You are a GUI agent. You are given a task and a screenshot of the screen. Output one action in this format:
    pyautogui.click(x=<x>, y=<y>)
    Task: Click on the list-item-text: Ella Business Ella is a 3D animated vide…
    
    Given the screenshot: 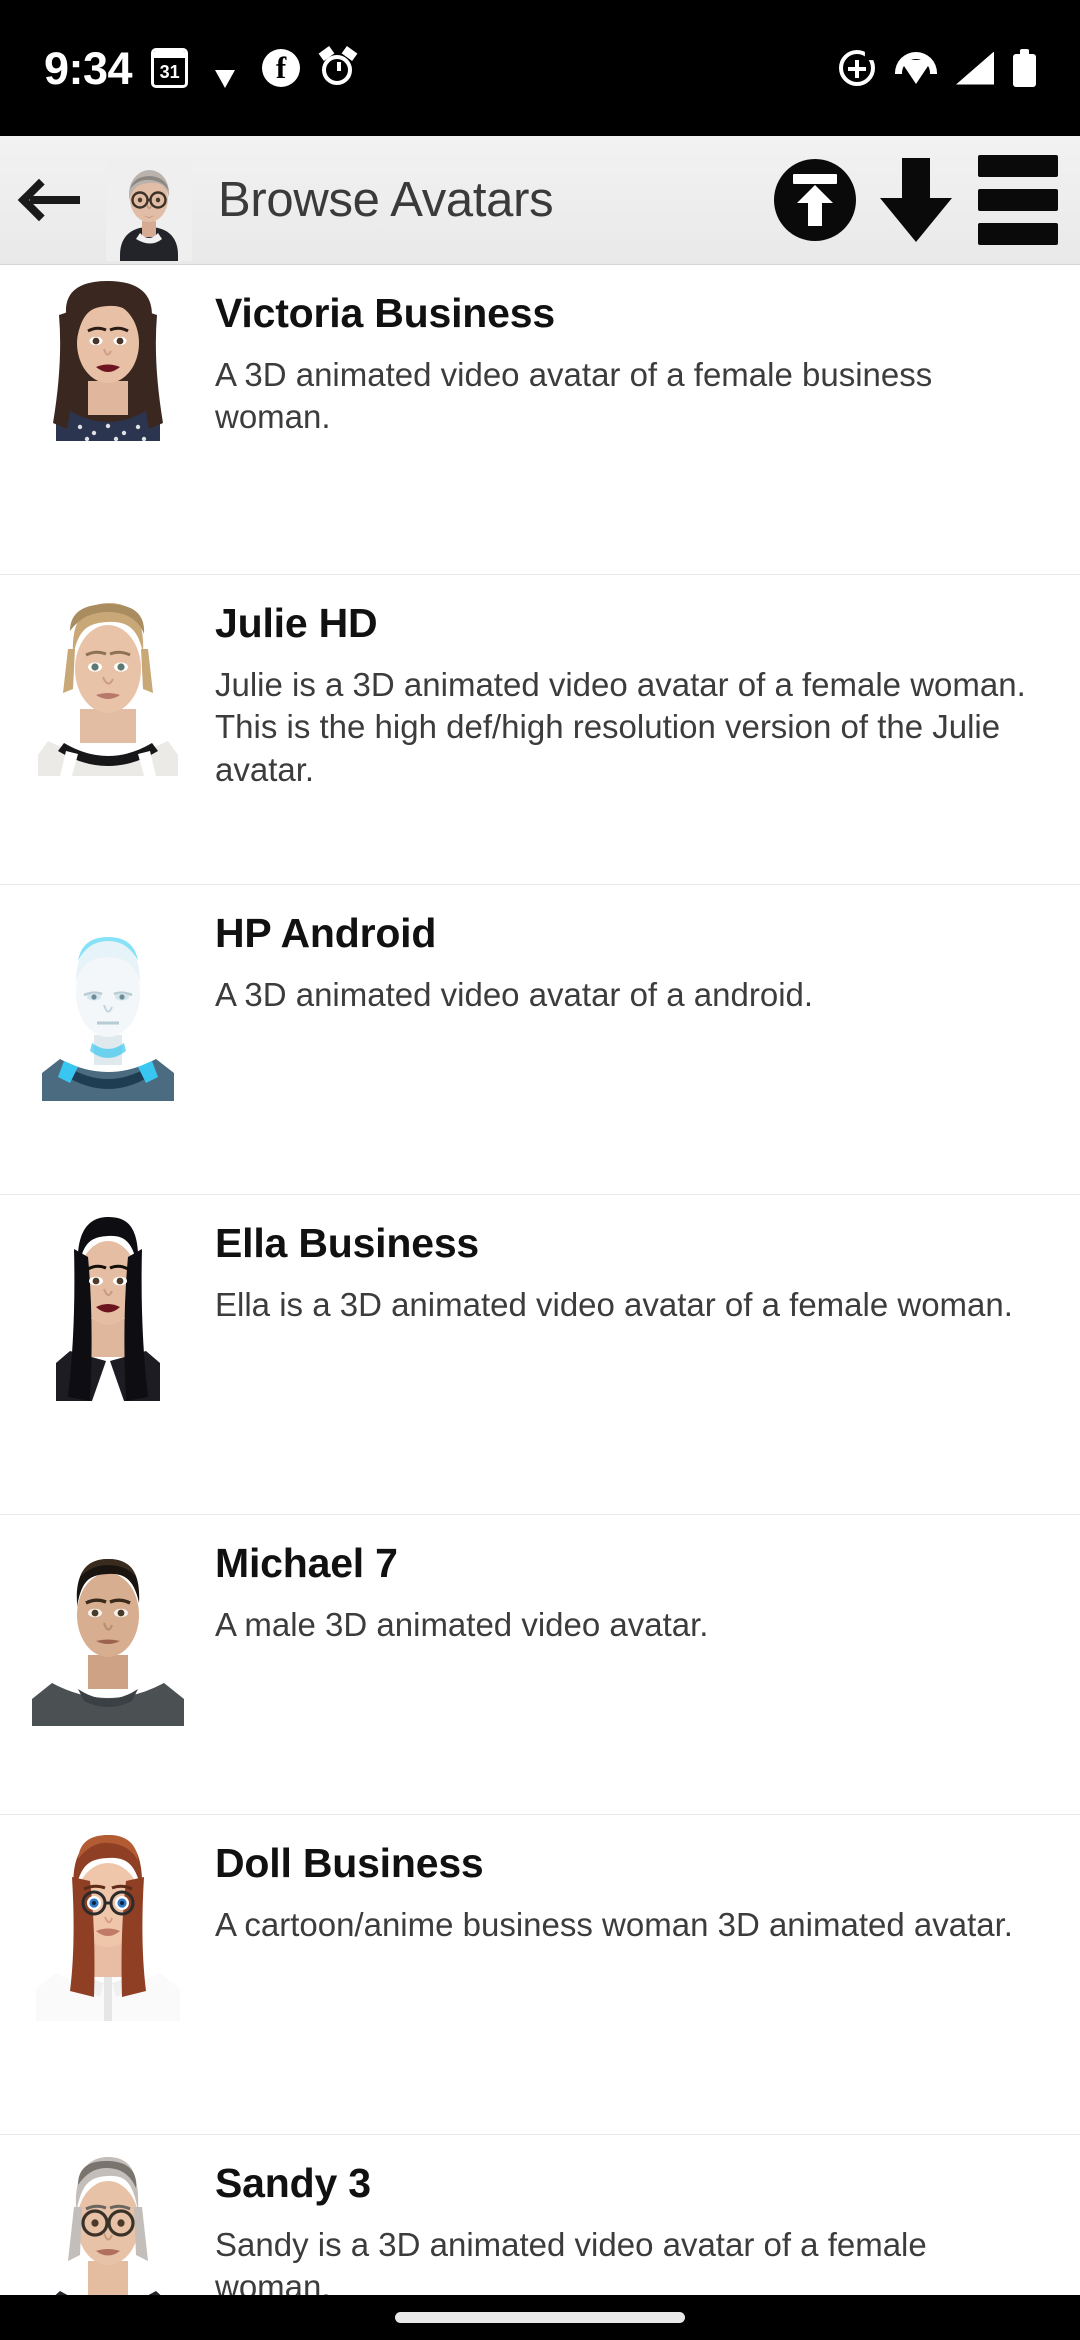 What is the action you would take?
    pyautogui.click(x=647, y=1260)
    